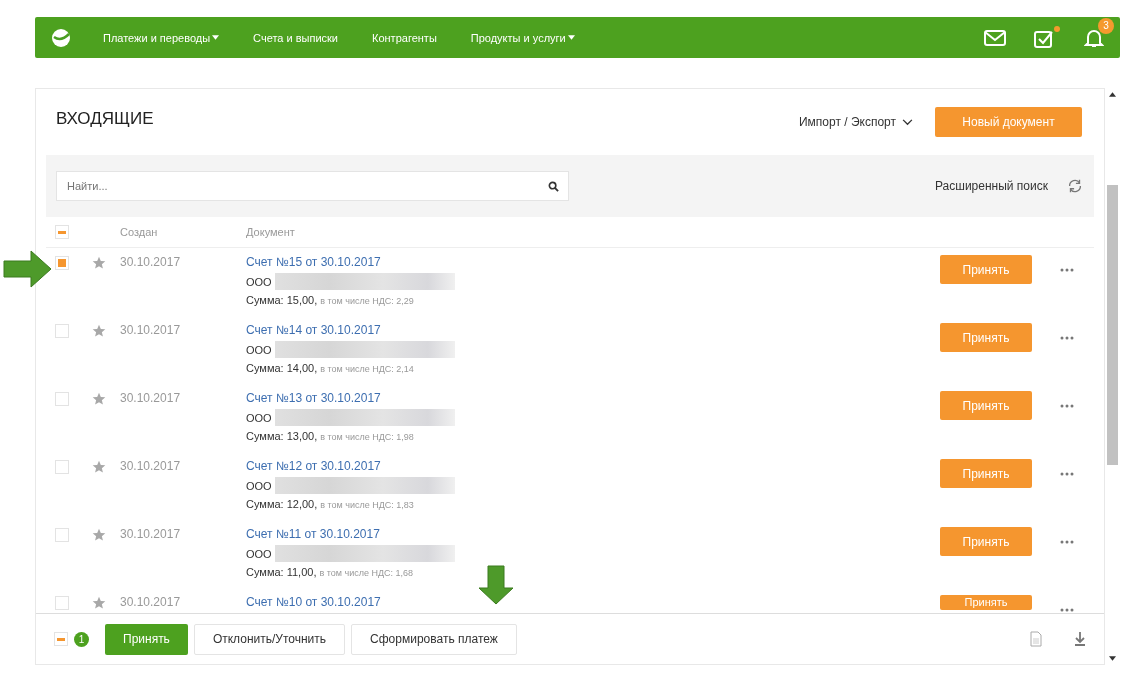 Image resolution: width=1132 pixels, height=675 pixels. What do you see at coordinates (1112, 94) in the screenshot?
I see `scroll-up-icon` at bounding box center [1112, 94].